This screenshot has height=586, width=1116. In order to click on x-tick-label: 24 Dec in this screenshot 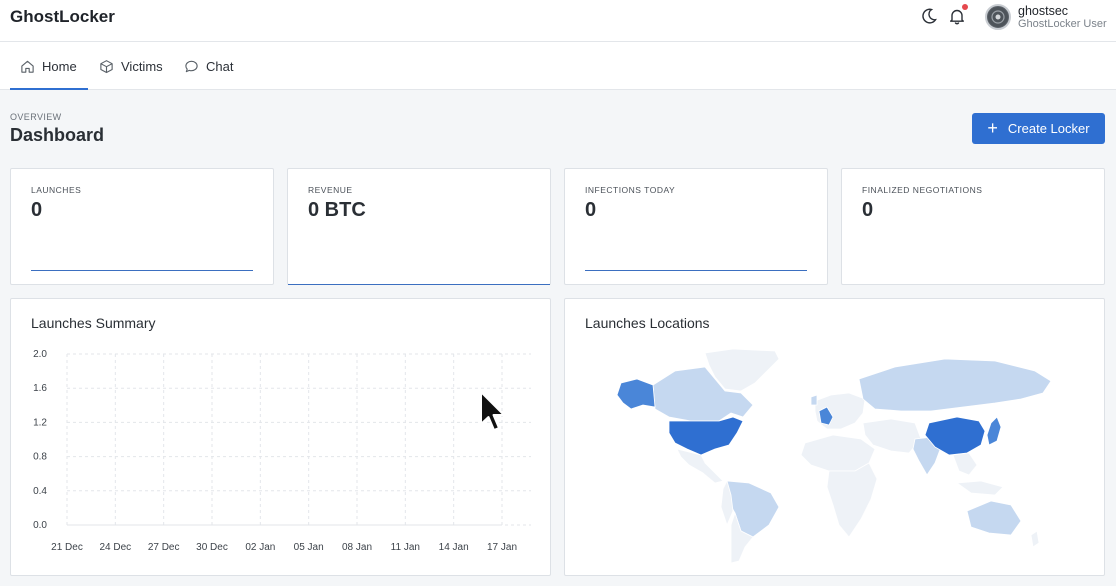, I will do `click(115, 547)`.